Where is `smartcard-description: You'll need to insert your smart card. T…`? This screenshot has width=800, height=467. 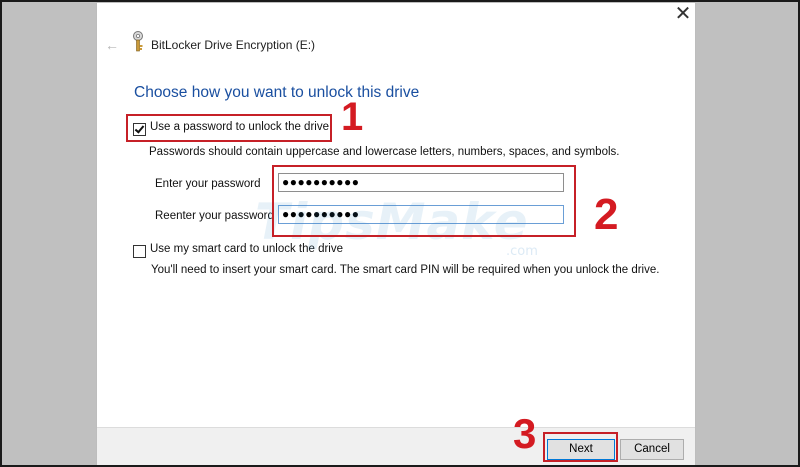 smartcard-description: You'll need to insert your smart card. T… is located at coordinates (405, 270).